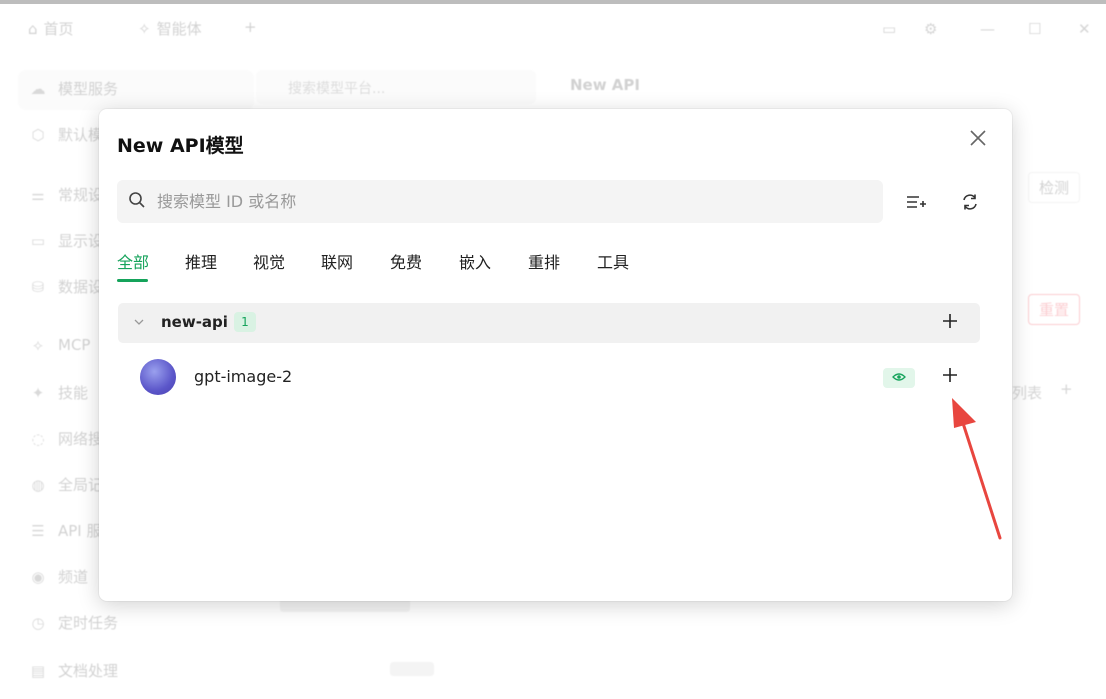 Image resolution: width=1106 pixels, height=699 pixels. What do you see at coordinates (605, 85) in the screenshot?
I see `provider-title: New API` at bounding box center [605, 85].